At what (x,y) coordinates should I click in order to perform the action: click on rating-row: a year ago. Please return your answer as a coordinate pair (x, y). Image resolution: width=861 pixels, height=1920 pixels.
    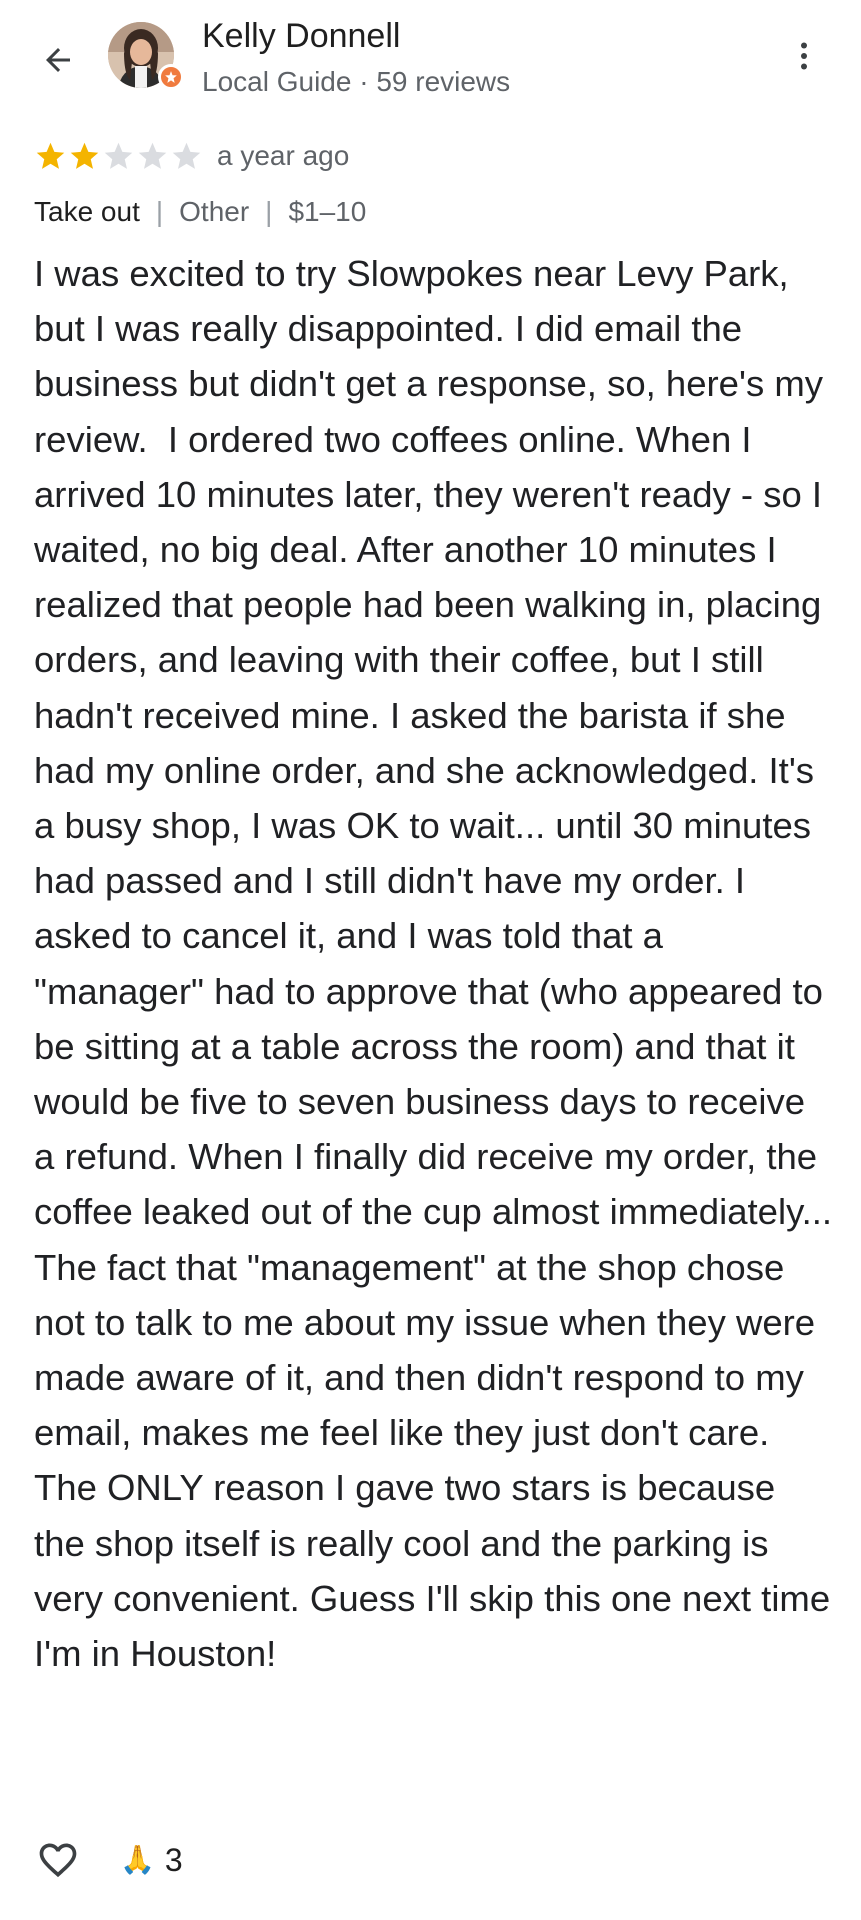
    Looking at the image, I should click on (191, 156).